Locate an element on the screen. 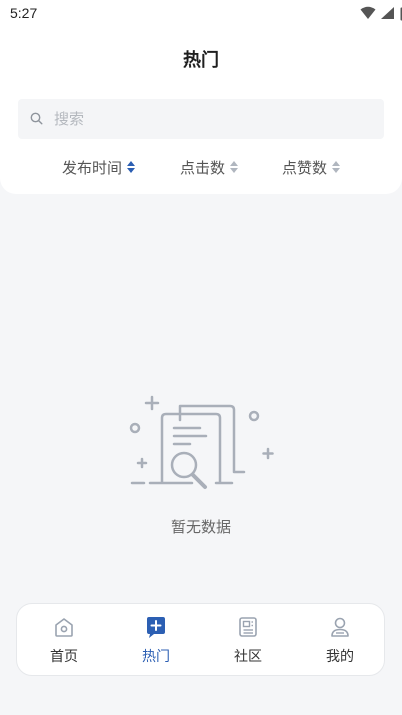 The width and height of the screenshot is (402, 715). tab-home: 首页 is located at coordinates (64, 640).